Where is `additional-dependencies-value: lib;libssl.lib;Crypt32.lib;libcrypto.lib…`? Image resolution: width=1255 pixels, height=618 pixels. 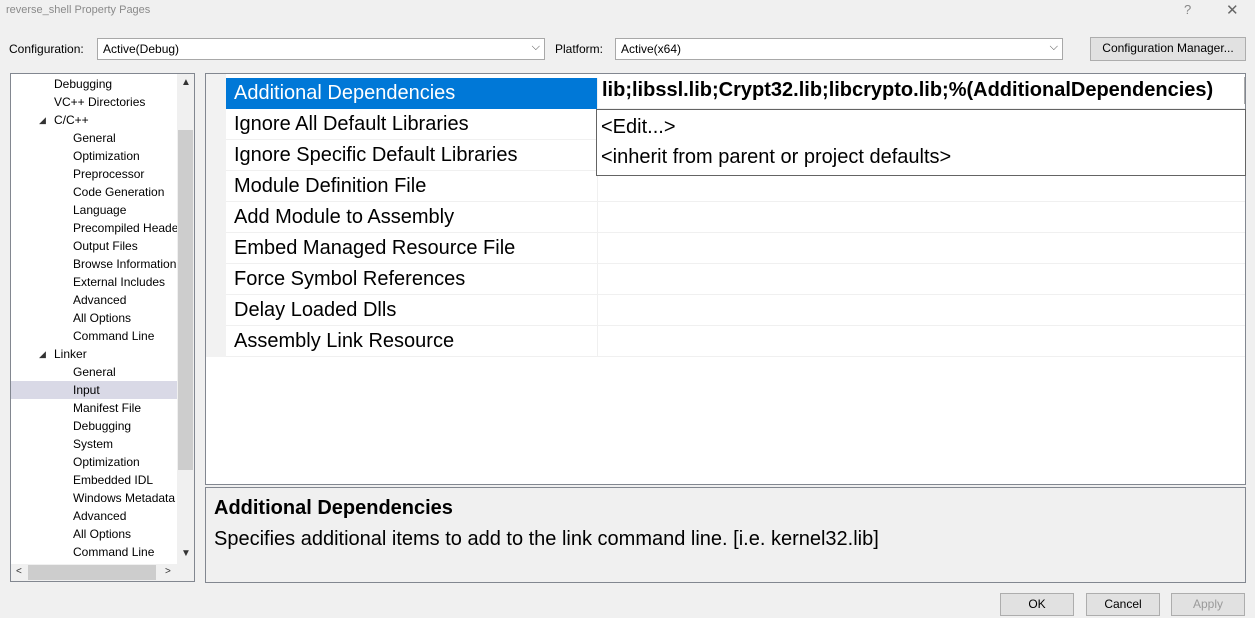 additional-dependencies-value: lib;libssl.lib;Crypt32.lib;libcrypto.lib… is located at coordinates (921, 90).